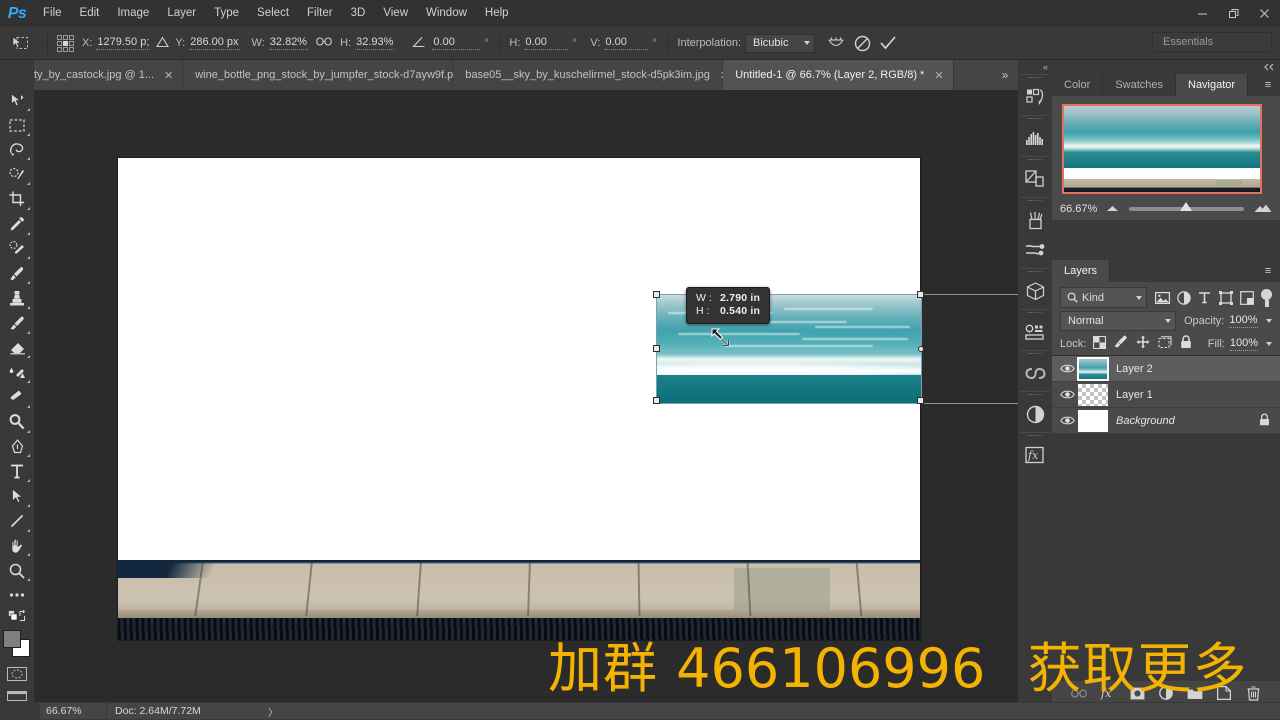 This screenshot has width=1280, height=720. Describe the element at coordinates (1081, 271) in the screenshot. I see `tab-layers: Layers` at that location.